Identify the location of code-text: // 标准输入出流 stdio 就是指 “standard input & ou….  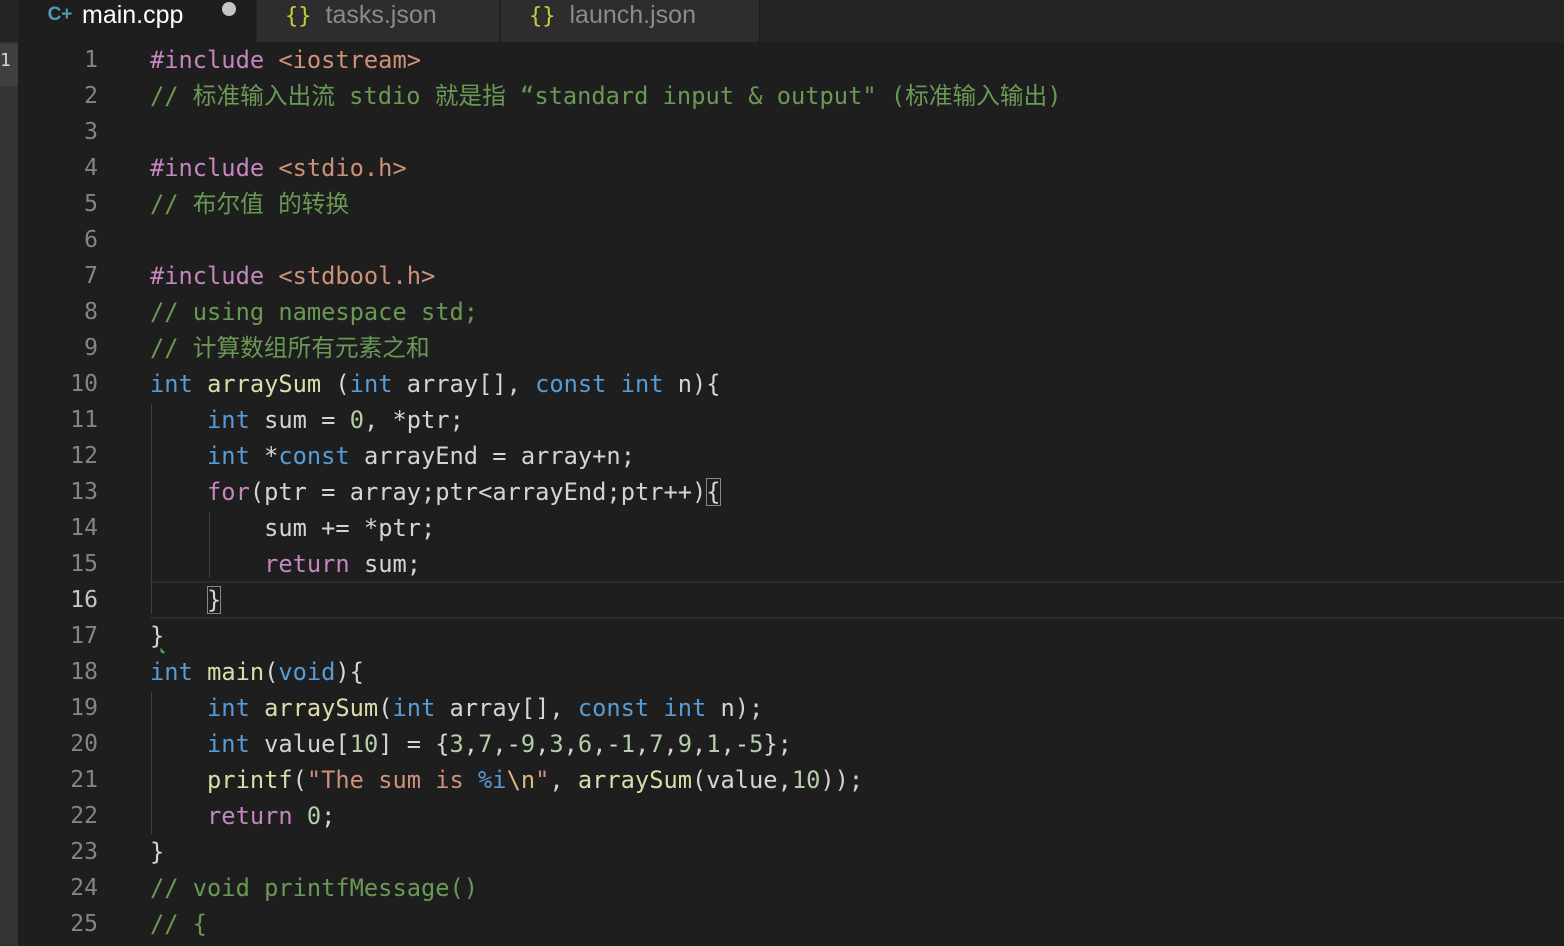
(606, 96).